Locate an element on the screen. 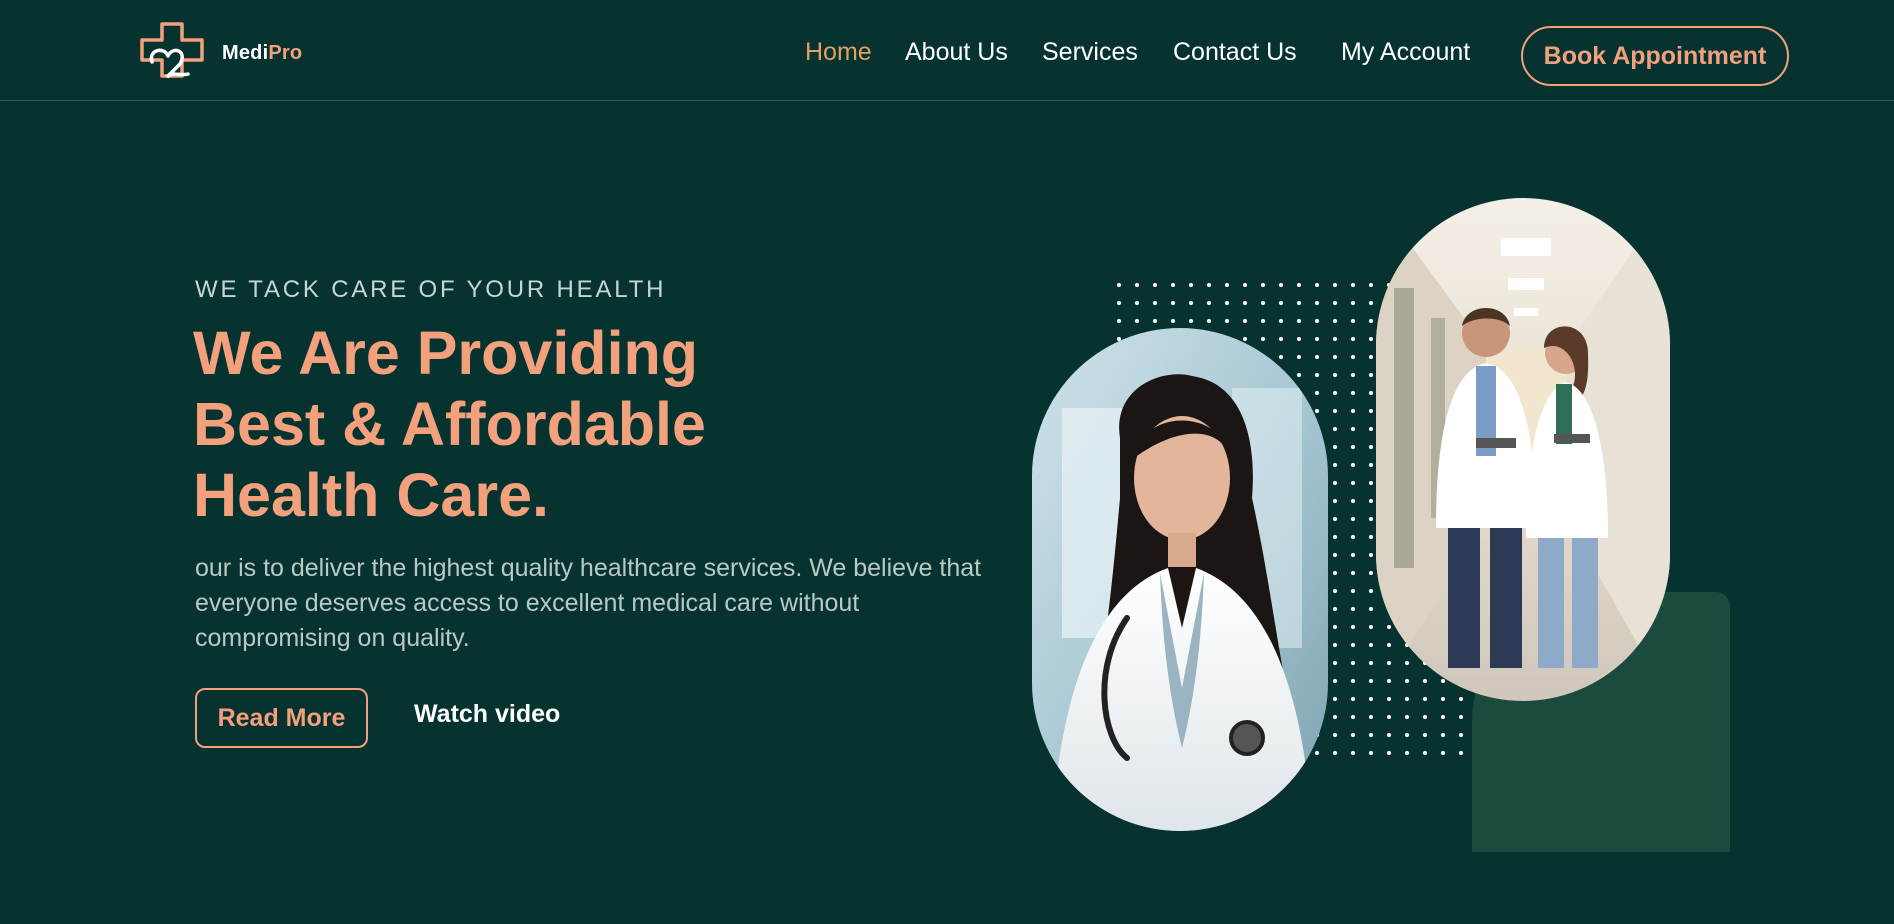  brand-name: MediPro is located at coordinates (262, 53).